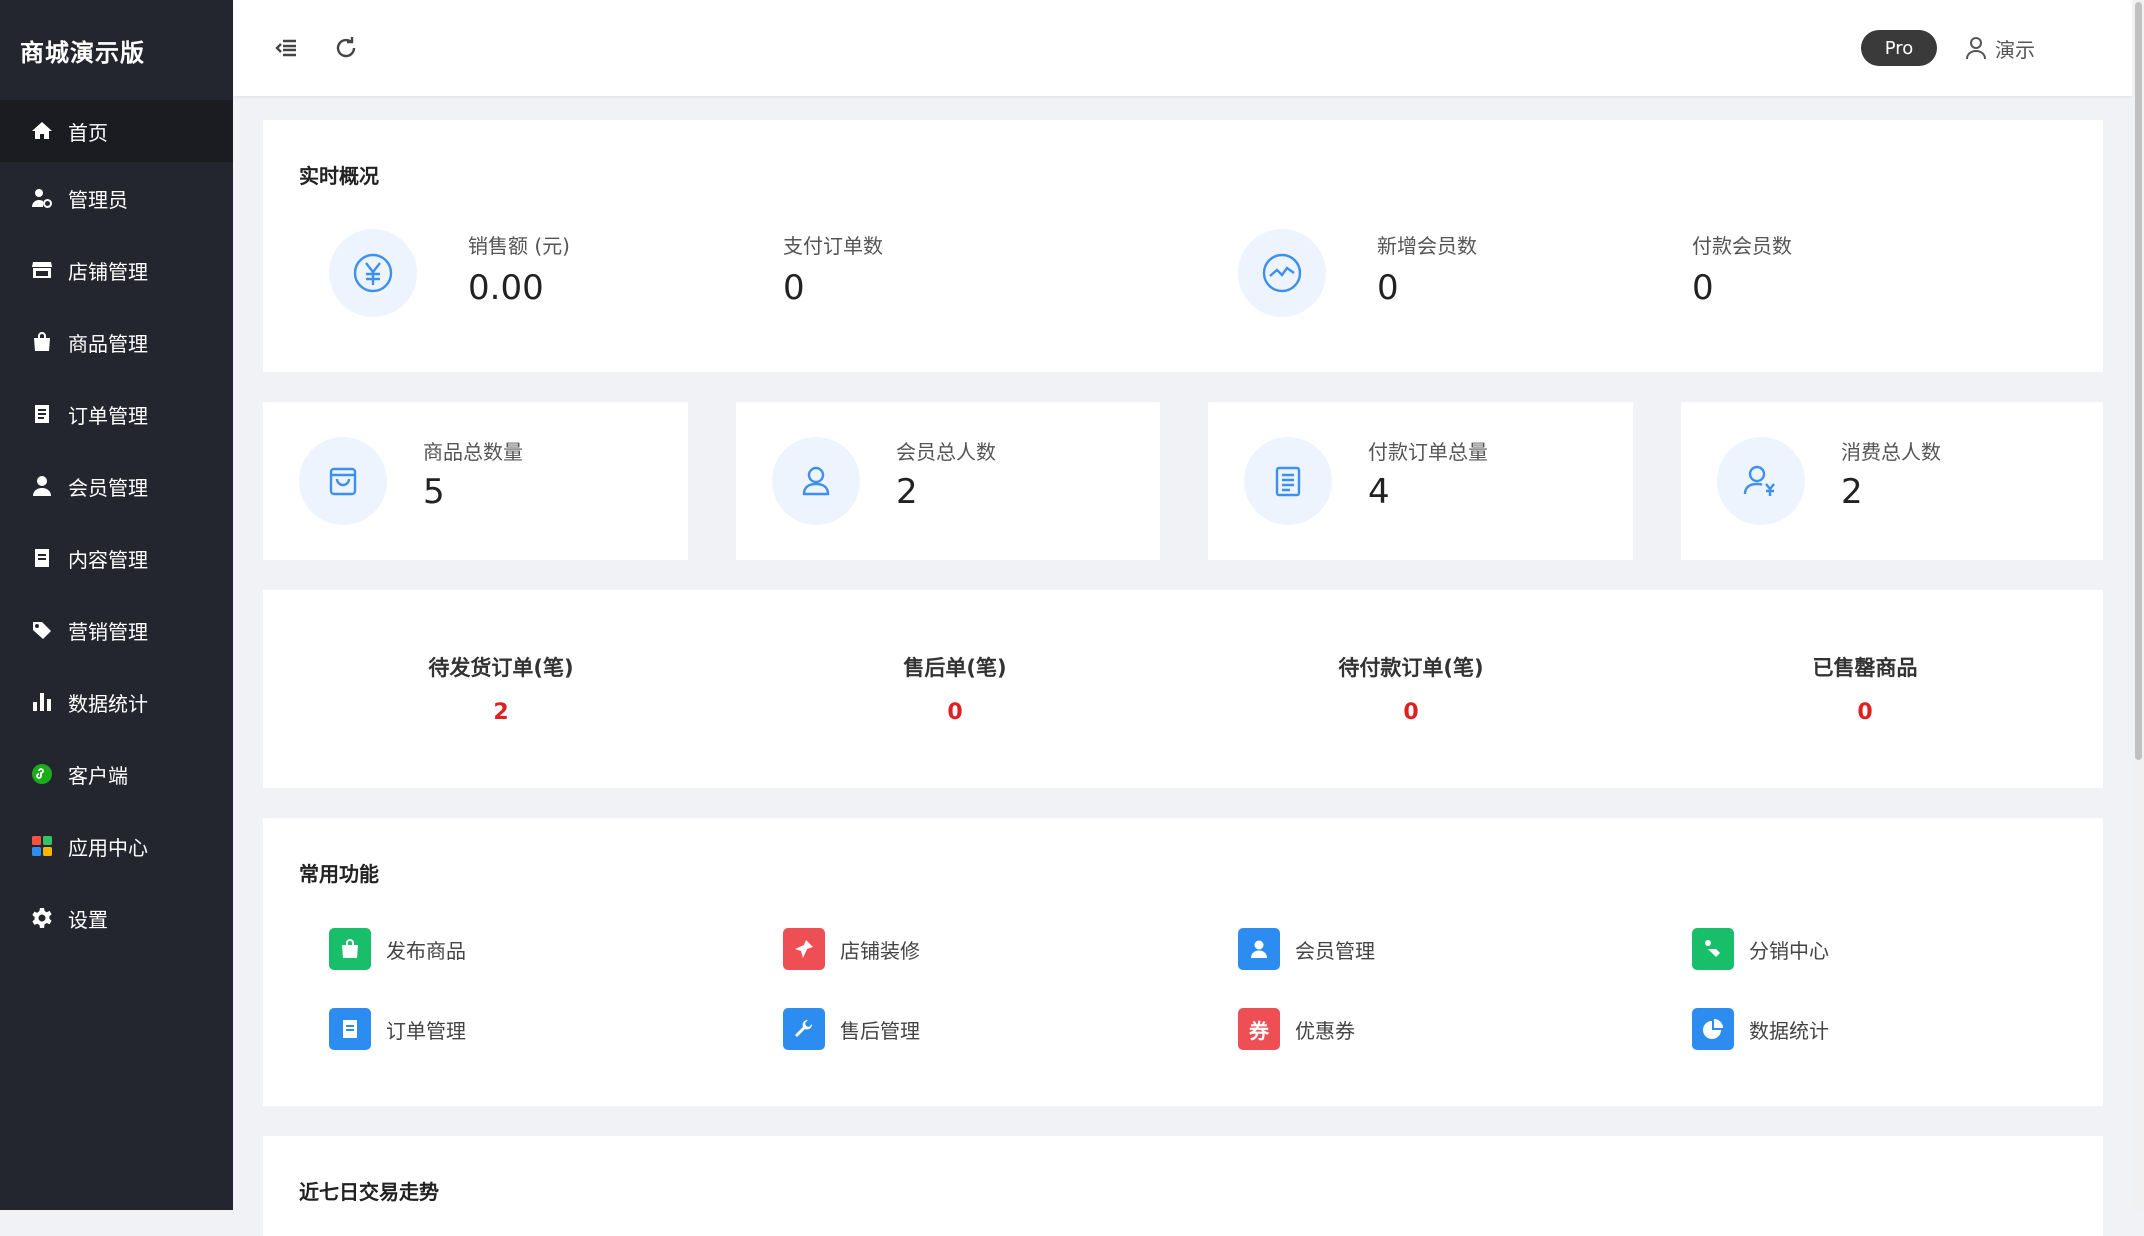  I want to click on coupon-shortcut: 券 优惠券, so click(1296, 1029).